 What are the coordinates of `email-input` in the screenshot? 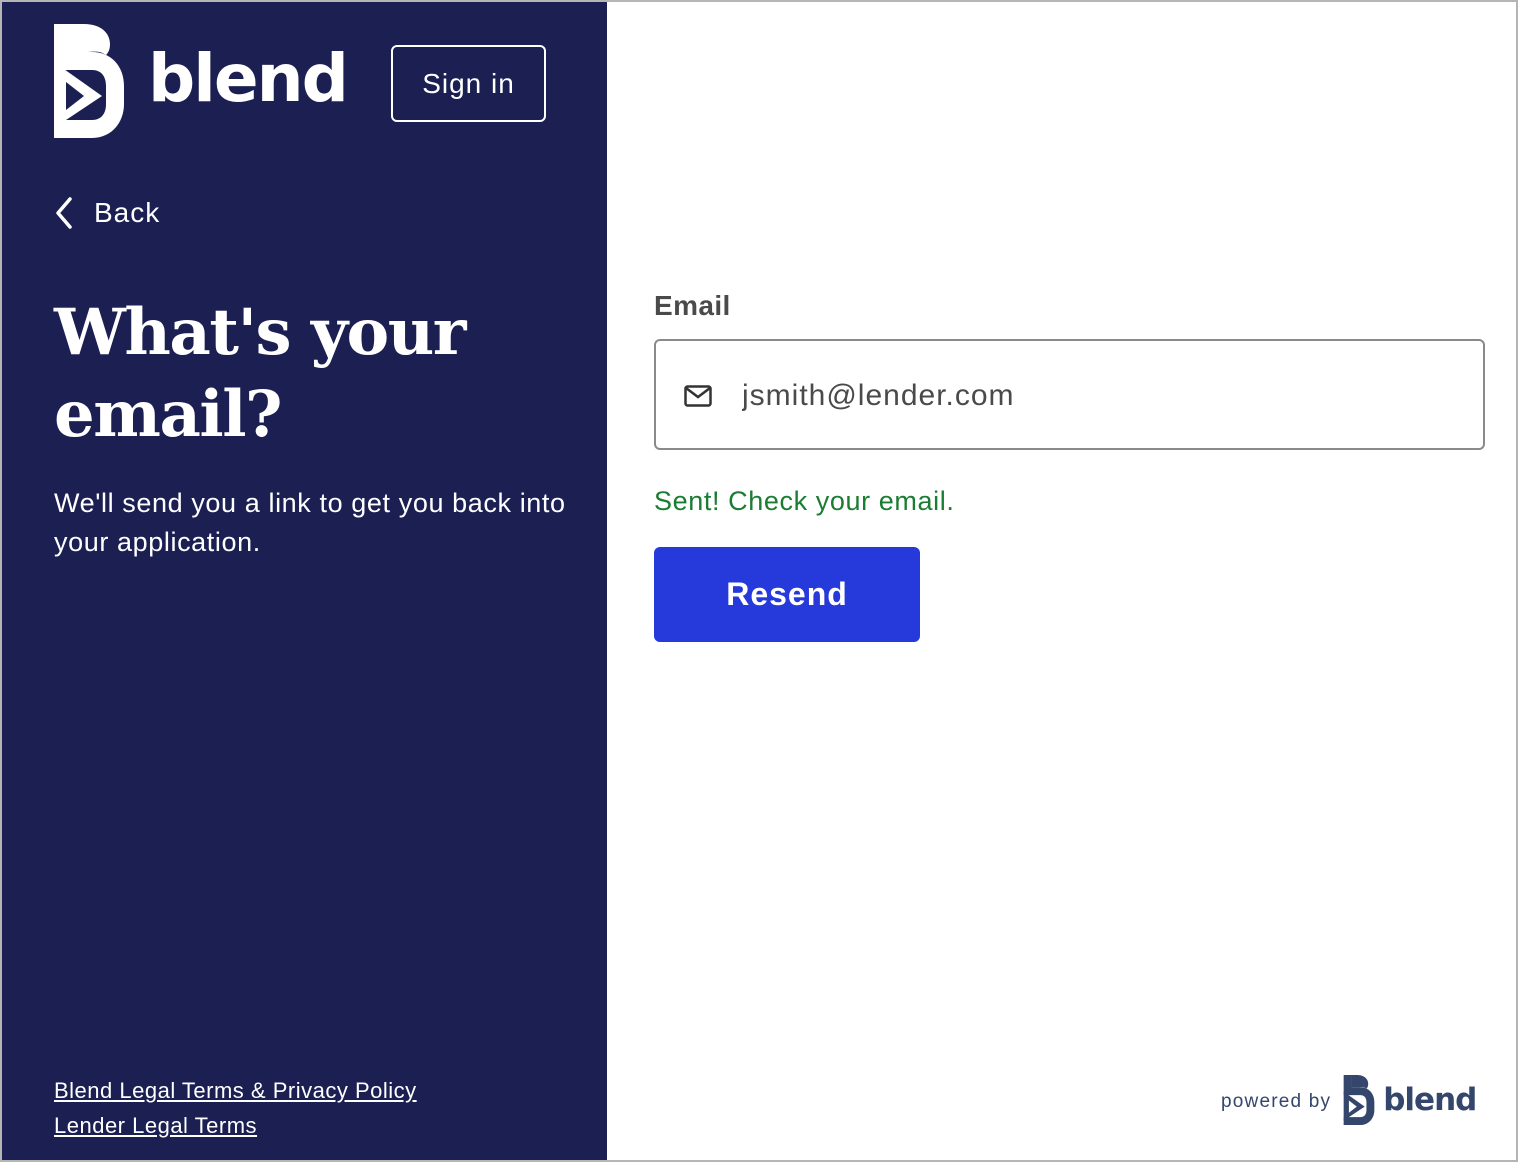 It's located at (1092, 396).